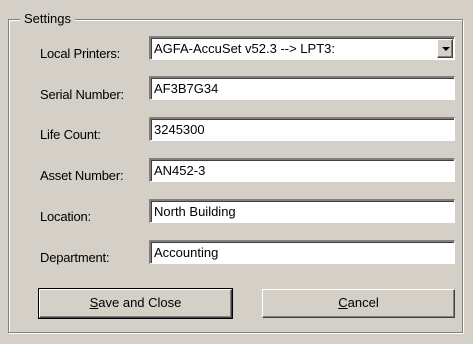  I want to click on cancel-label: Cancel, so click(358, 302).